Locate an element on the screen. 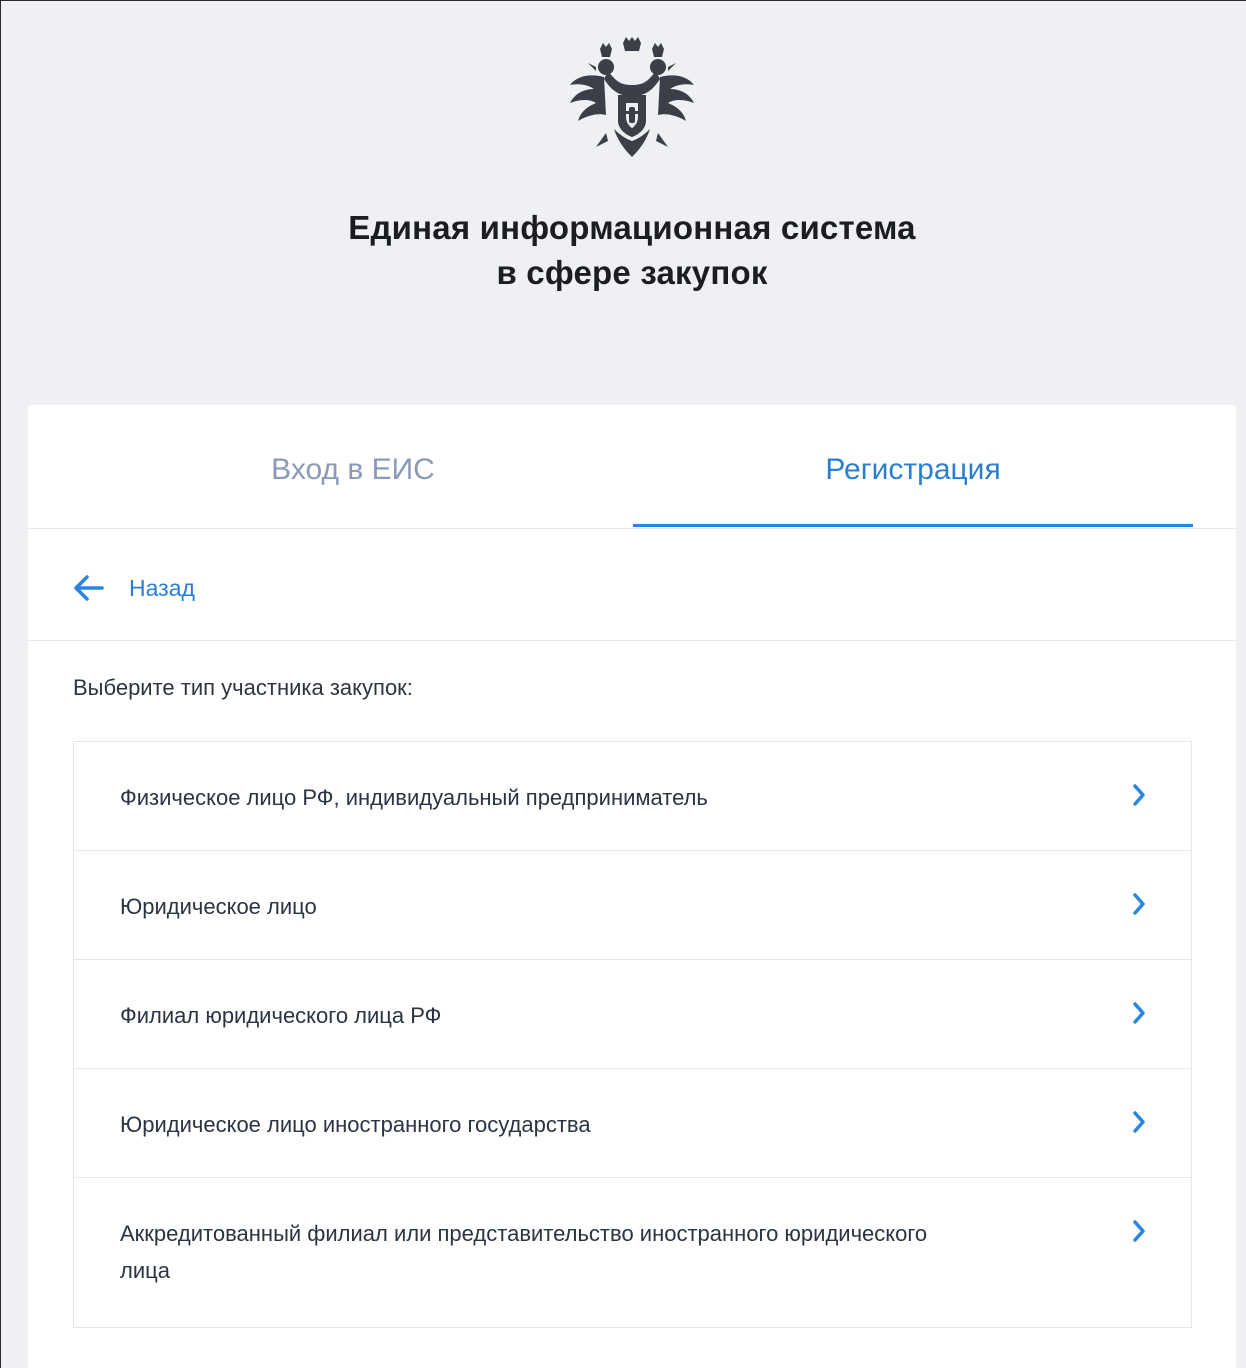 This screenshot has width=1246, height=1368. option-legal-entity: Юридическое лицо is located at coordinates (632, 905).